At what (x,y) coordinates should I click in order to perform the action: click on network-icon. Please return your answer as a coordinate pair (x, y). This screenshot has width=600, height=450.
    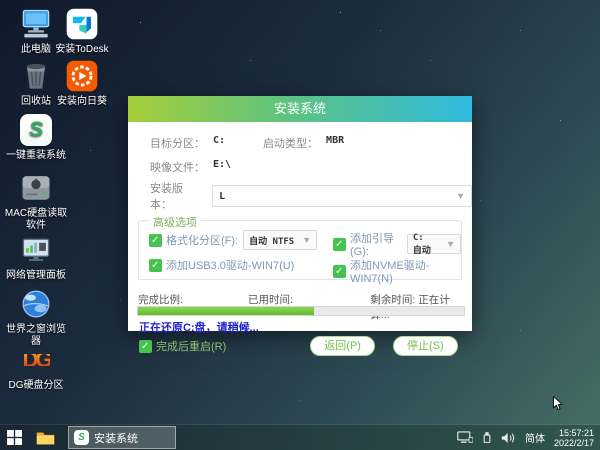
    Looking at the image, I should click on (465, 437).